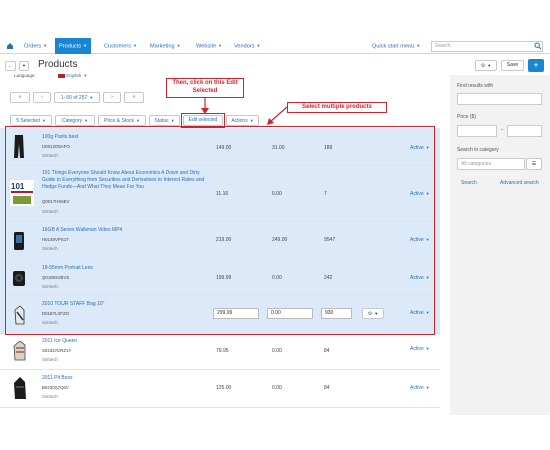 The image size is (550, 450). What do you see at coordinates (475, 86) in the screenshot?
I see `find-results-label: Find results with` at bounding box center [475, 86].